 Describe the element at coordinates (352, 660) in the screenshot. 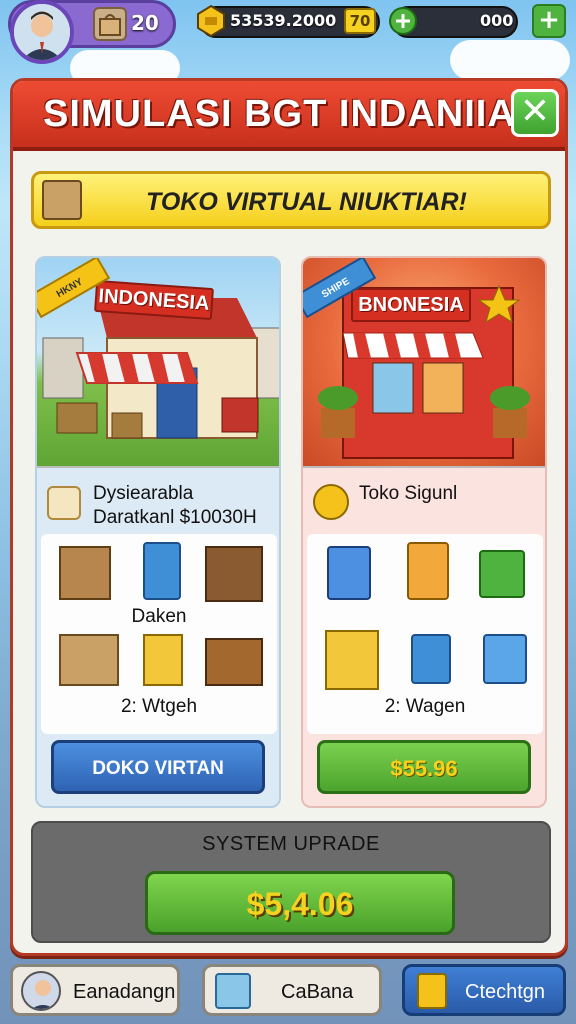

I see `stall-icon` at that location.